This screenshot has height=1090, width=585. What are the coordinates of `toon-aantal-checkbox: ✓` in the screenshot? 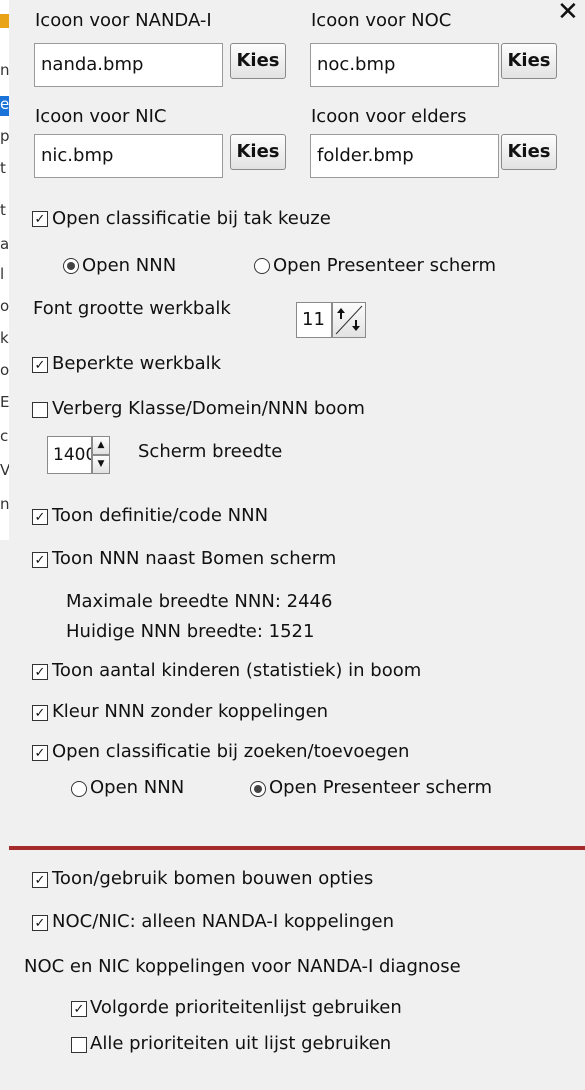 It's located at (40, 672).